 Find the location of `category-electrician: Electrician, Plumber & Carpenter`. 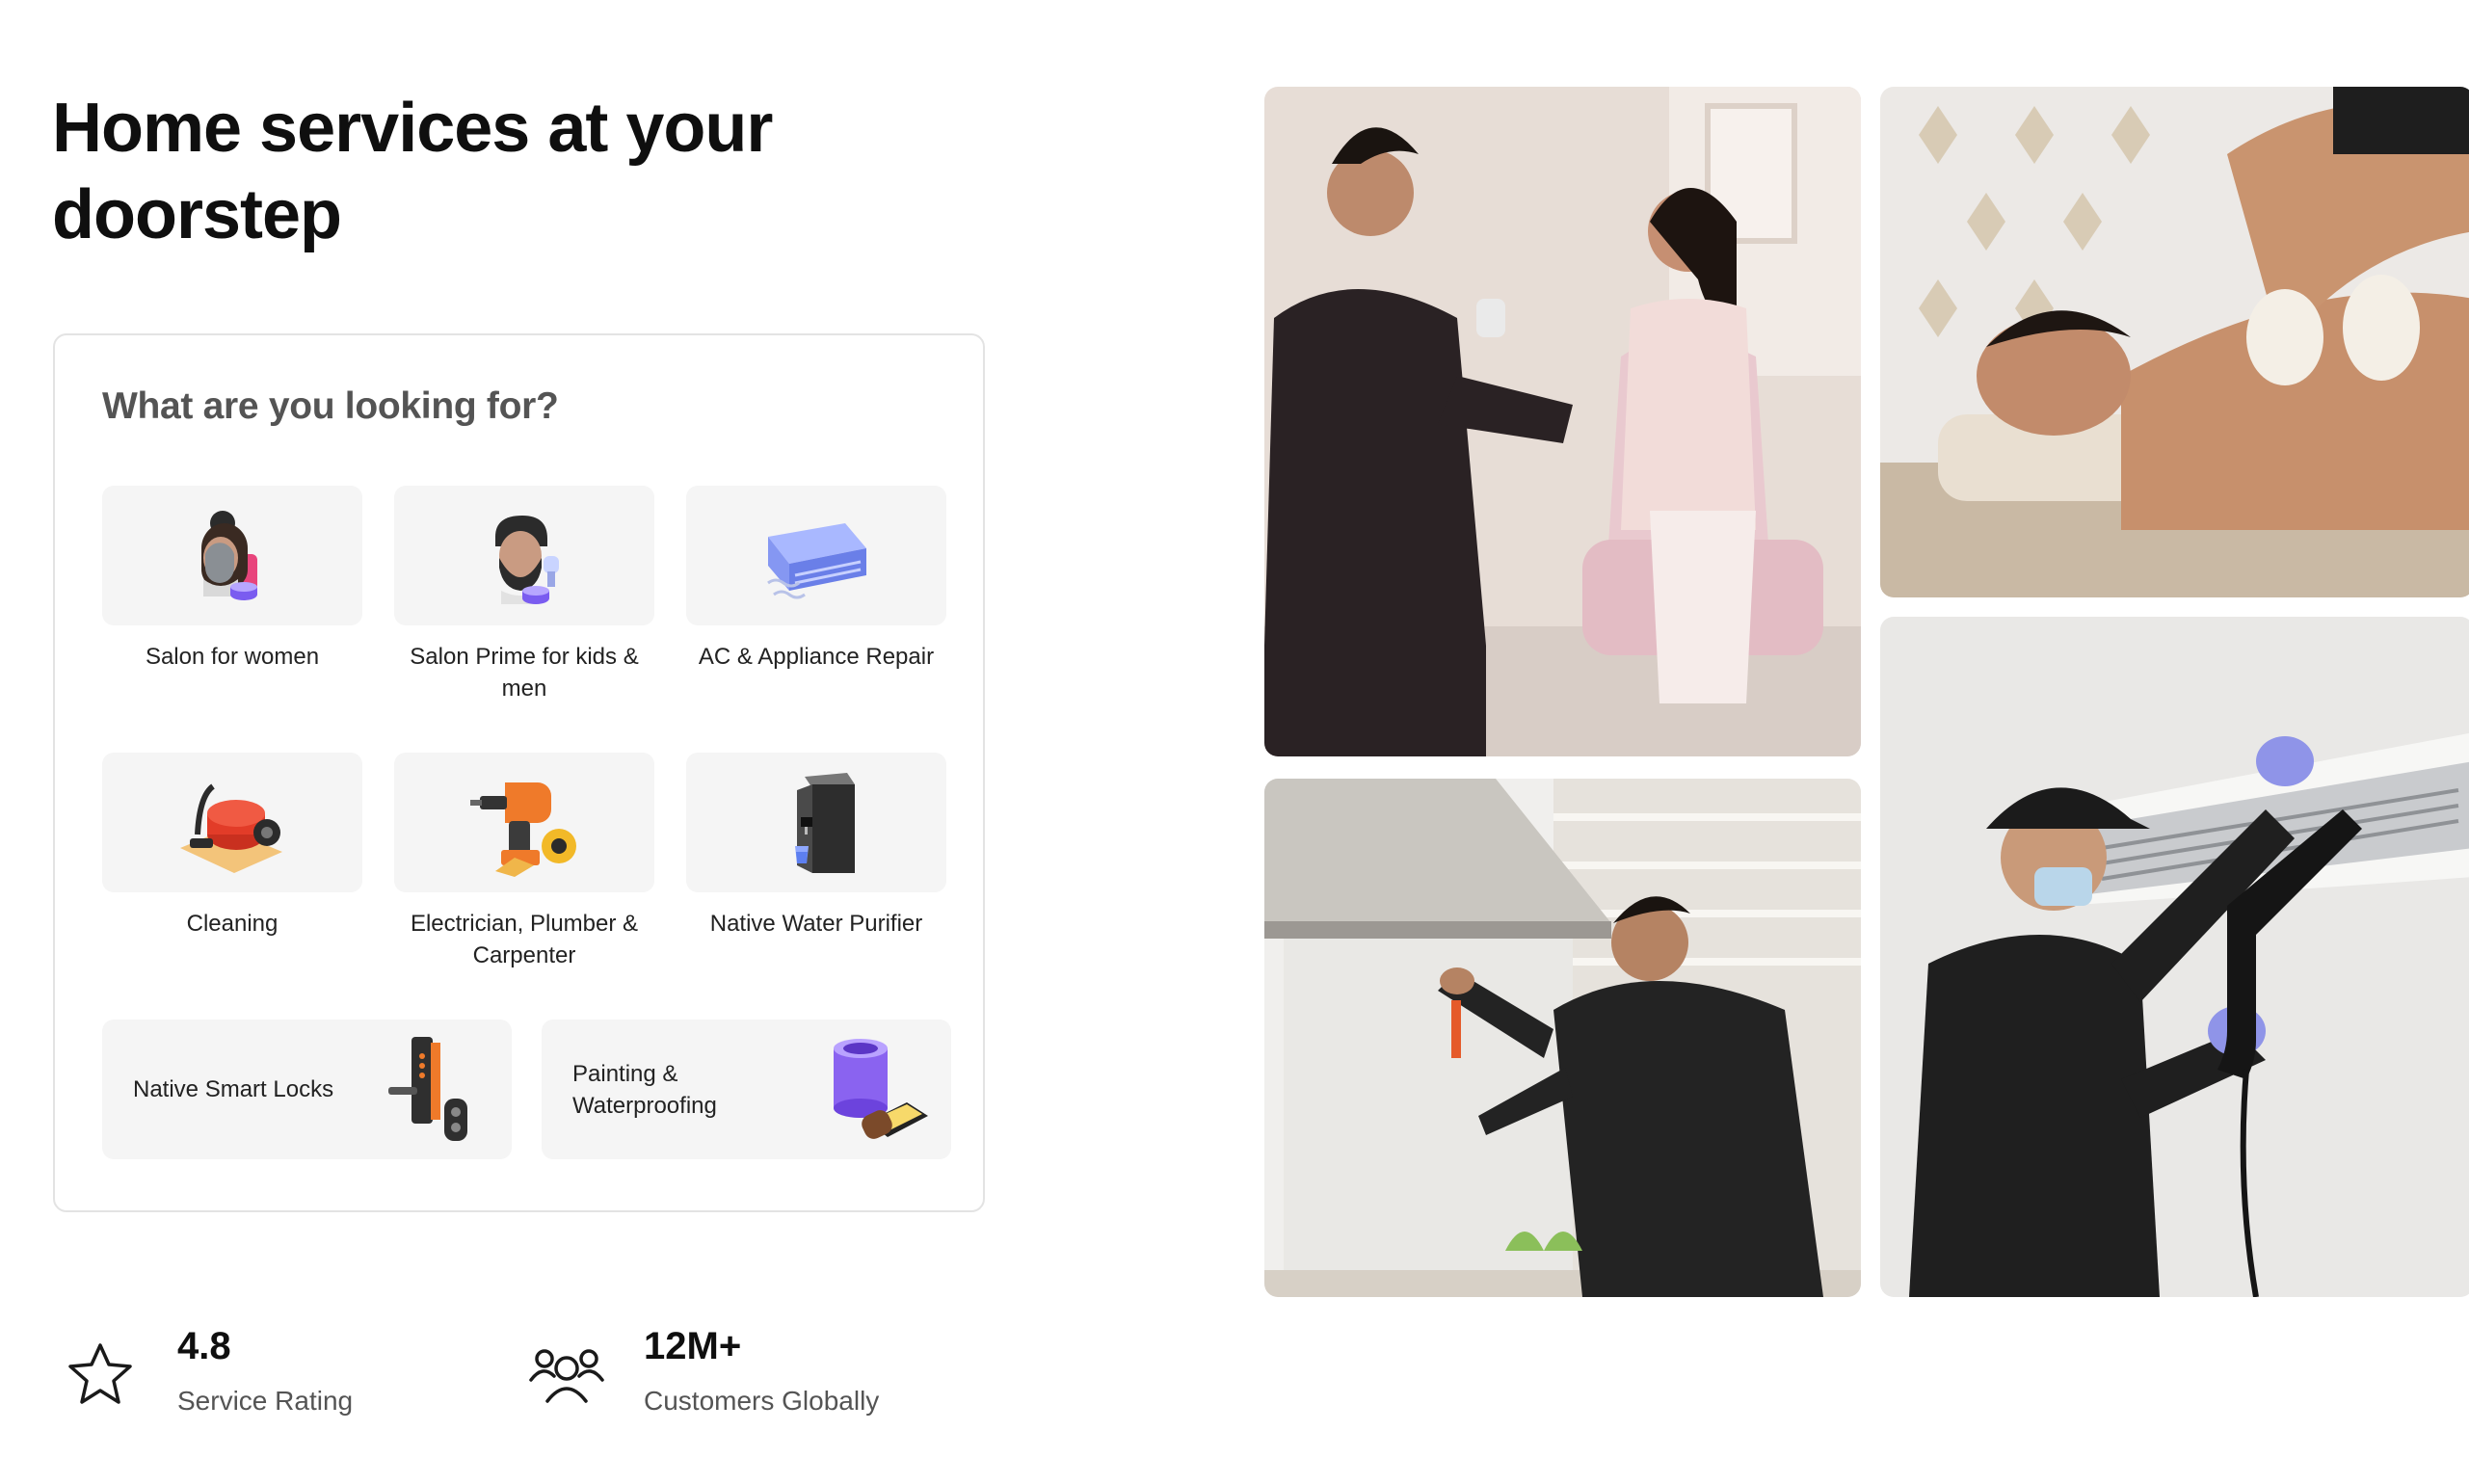

category-electrician: Electrician, Plumber & Carpenter is located at coordinates (524, 862).